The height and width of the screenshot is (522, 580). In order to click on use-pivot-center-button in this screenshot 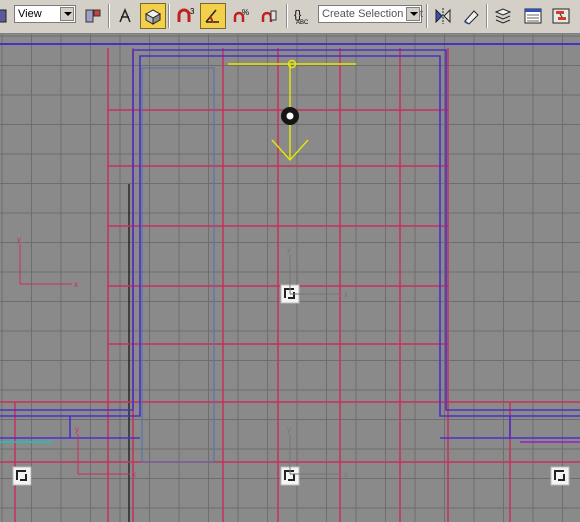, I will do `click(93, 16)`.